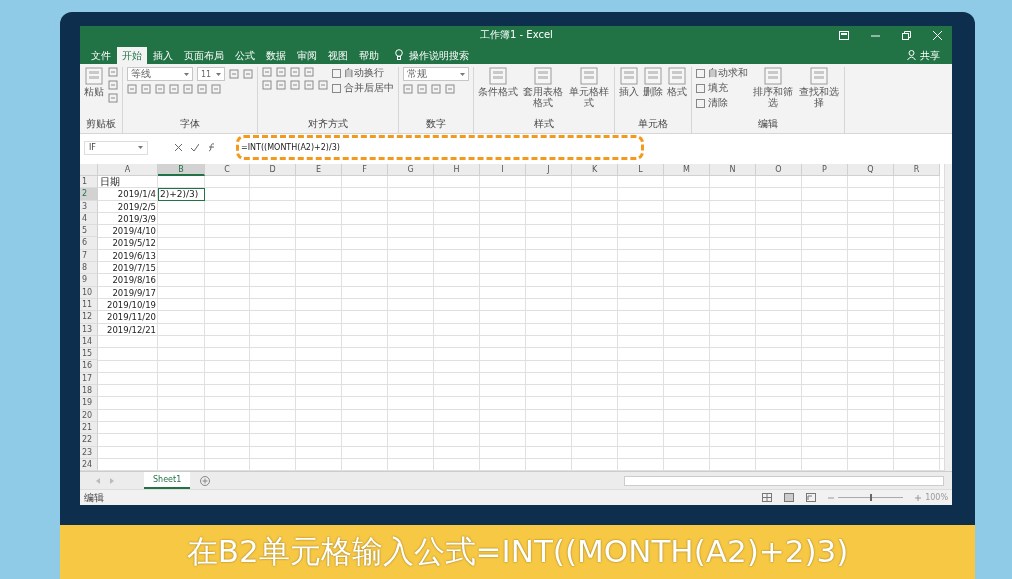 The width and height of the screenshot is (1012, 579). What do you see at coordinates (89, 391) in the screenshot?
I see `row-header: 18` at bounding box center [89, 391].